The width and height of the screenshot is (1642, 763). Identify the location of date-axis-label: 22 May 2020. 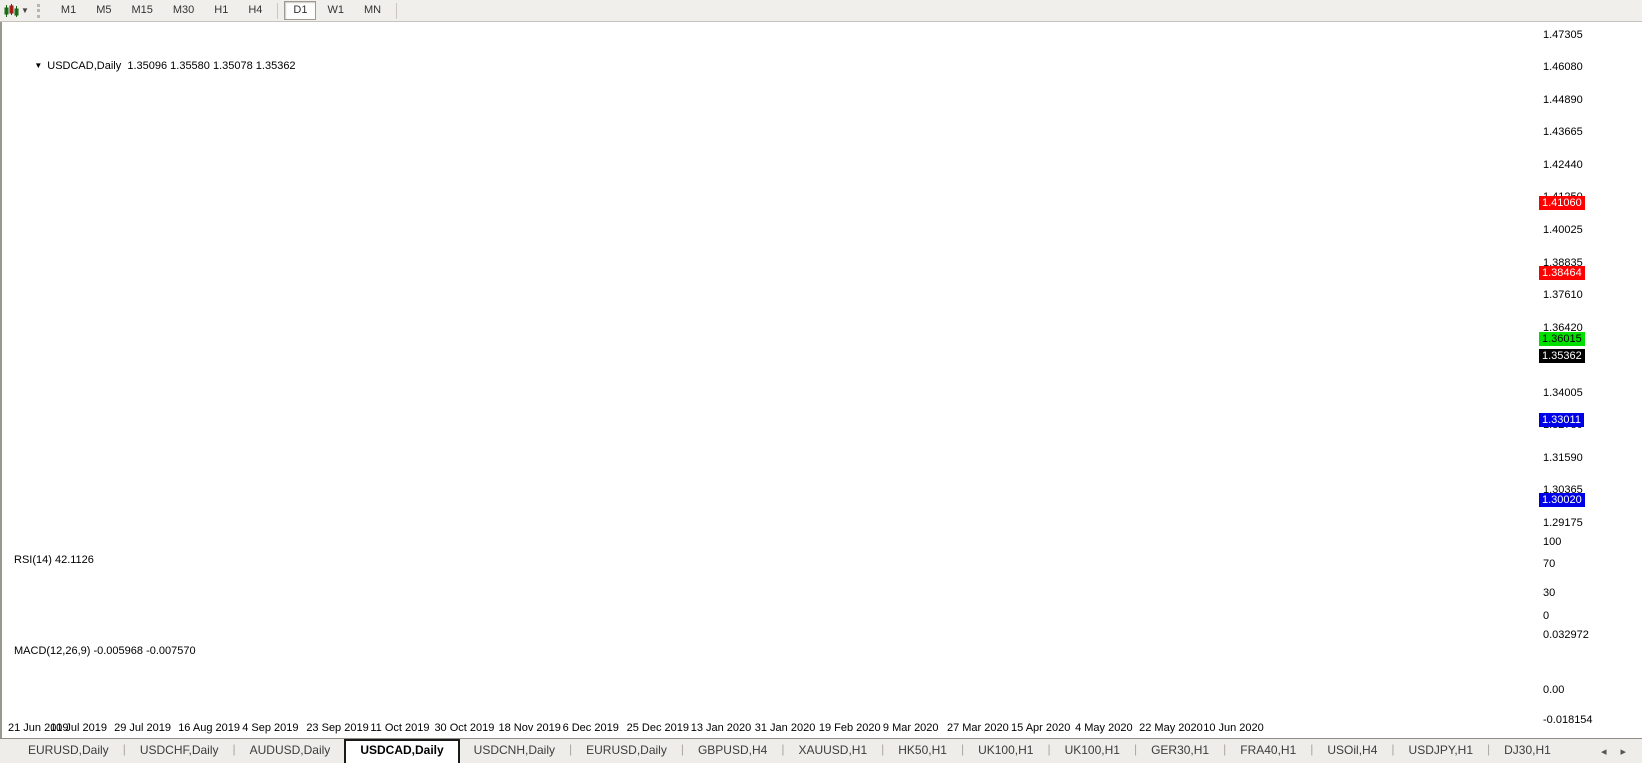
(1171, 728).